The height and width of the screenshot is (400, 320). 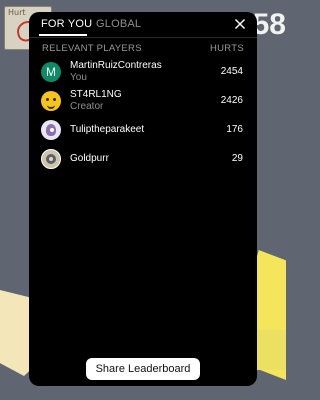 I want to click on active-tab-indicator, so click(x=63, y=35).